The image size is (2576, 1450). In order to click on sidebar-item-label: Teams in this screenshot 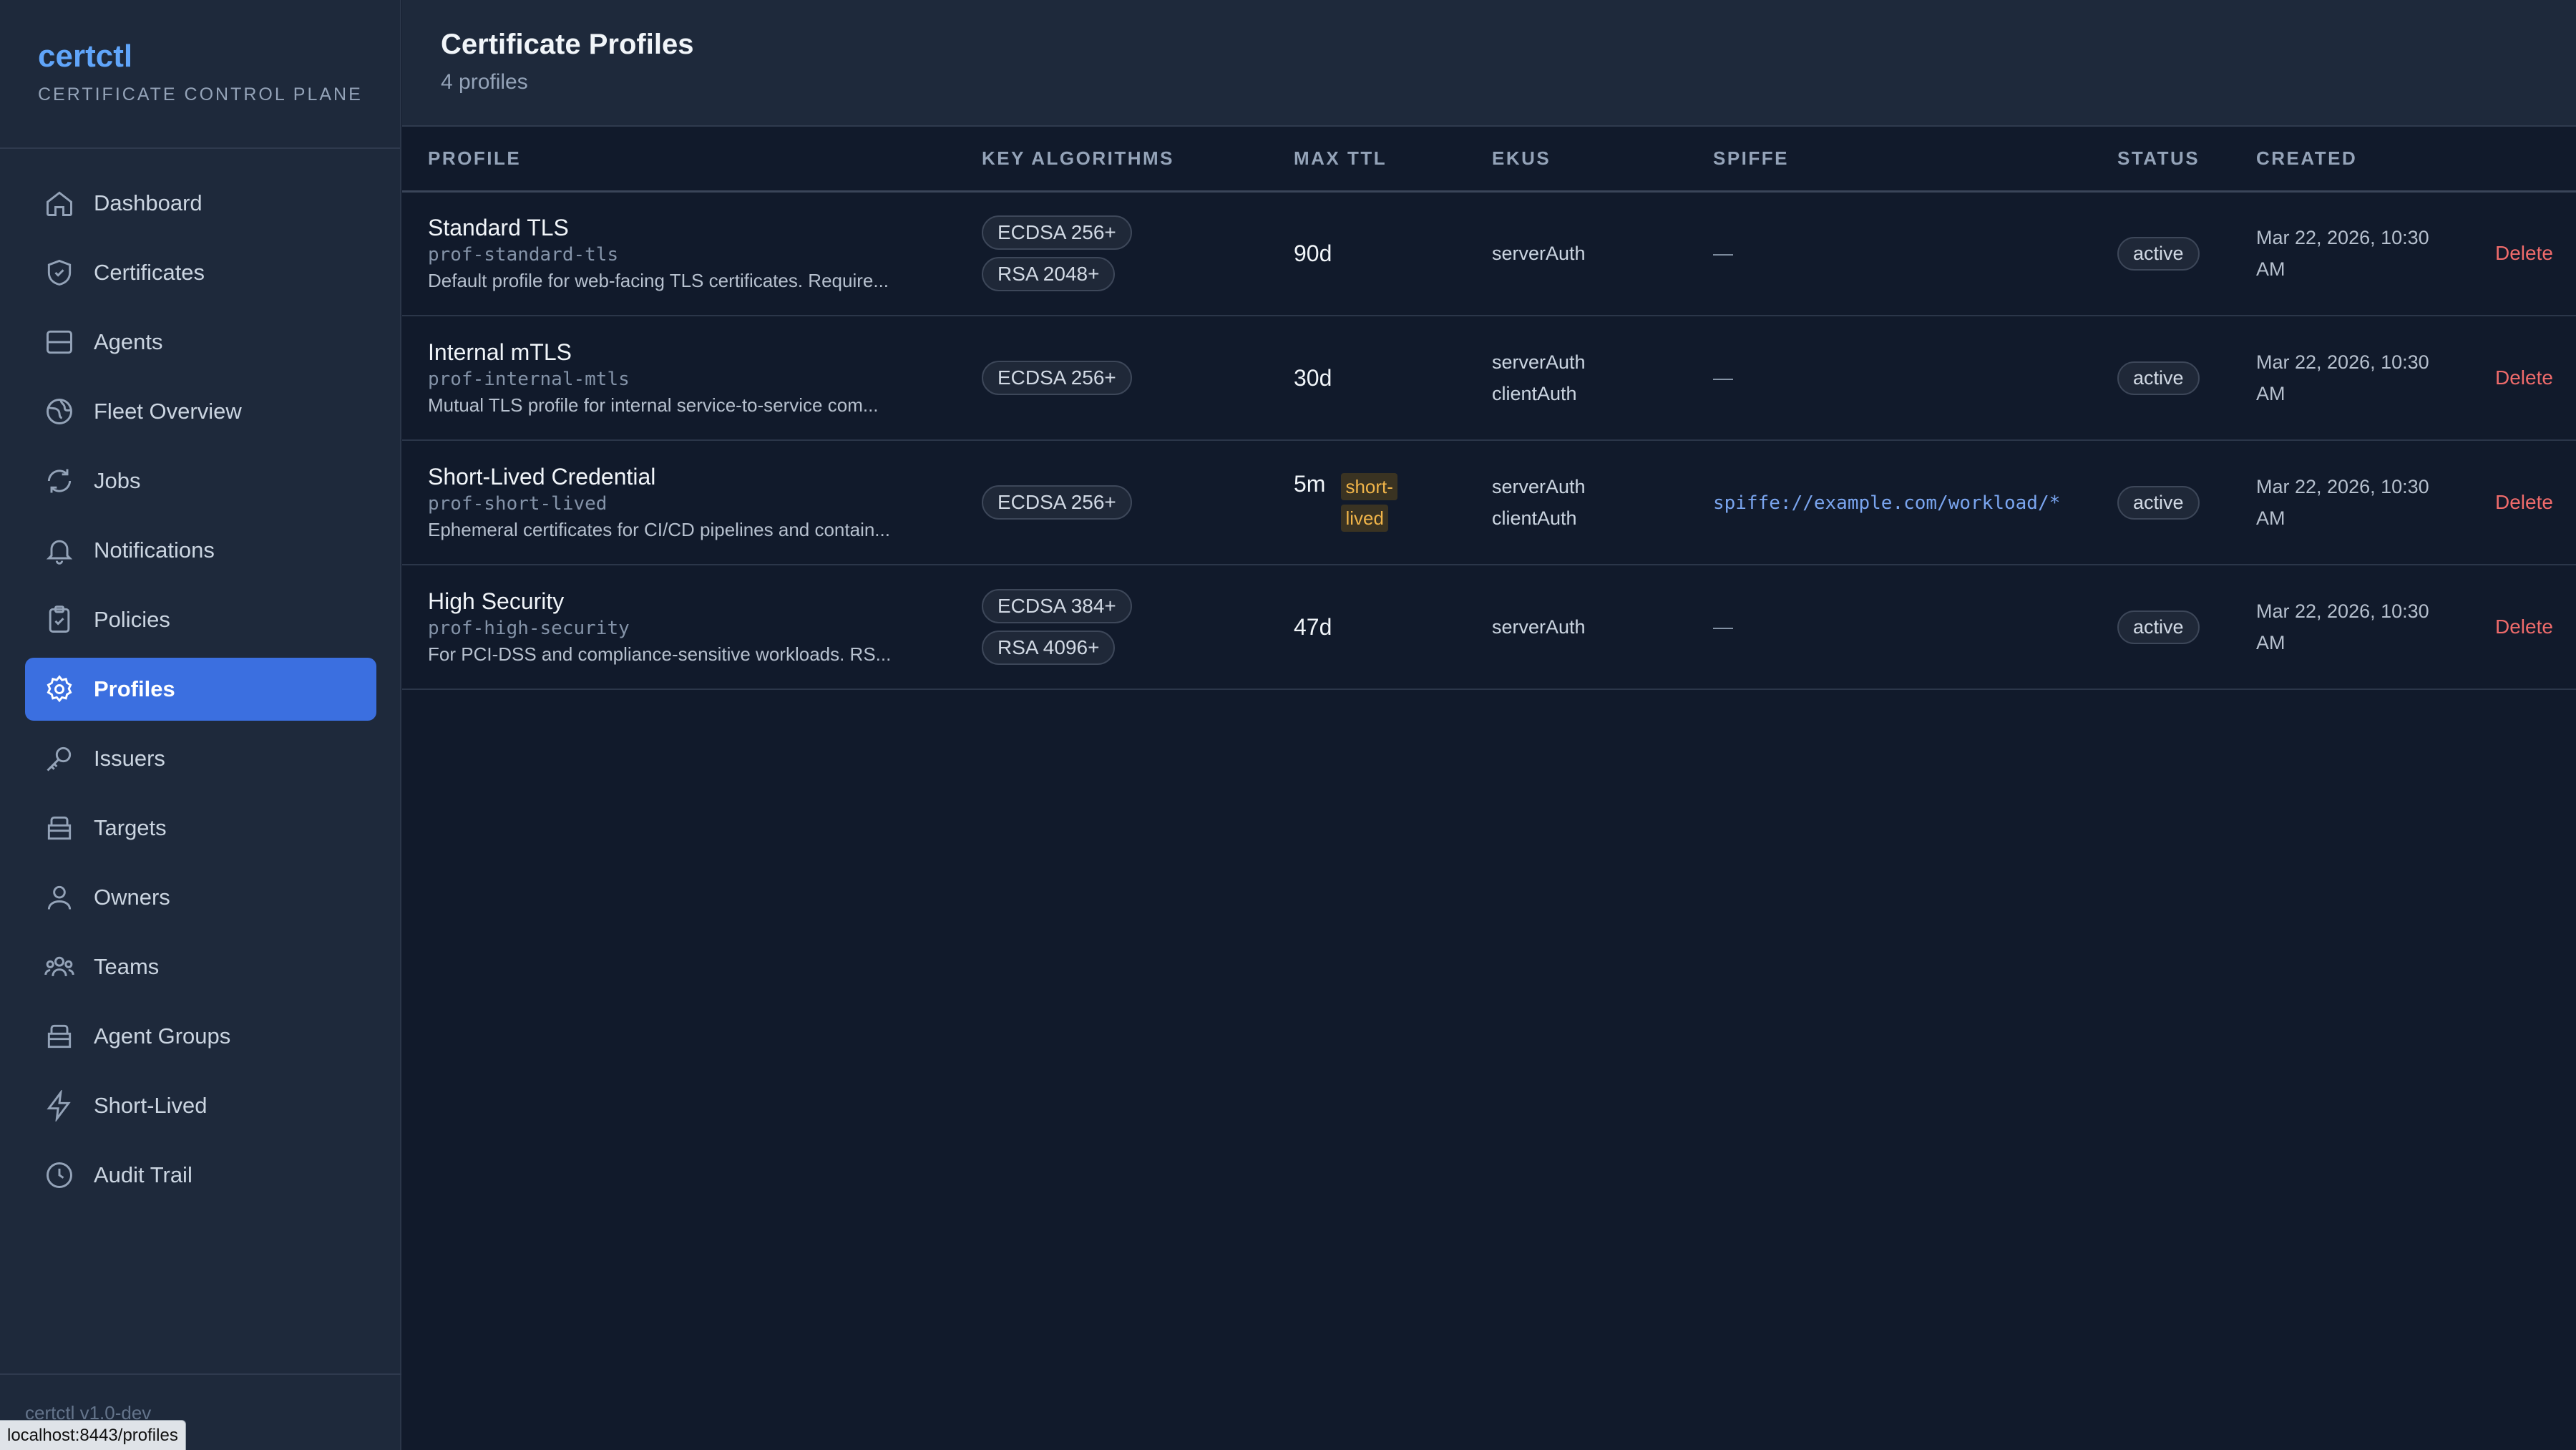, I will do `click(127, 966)`.